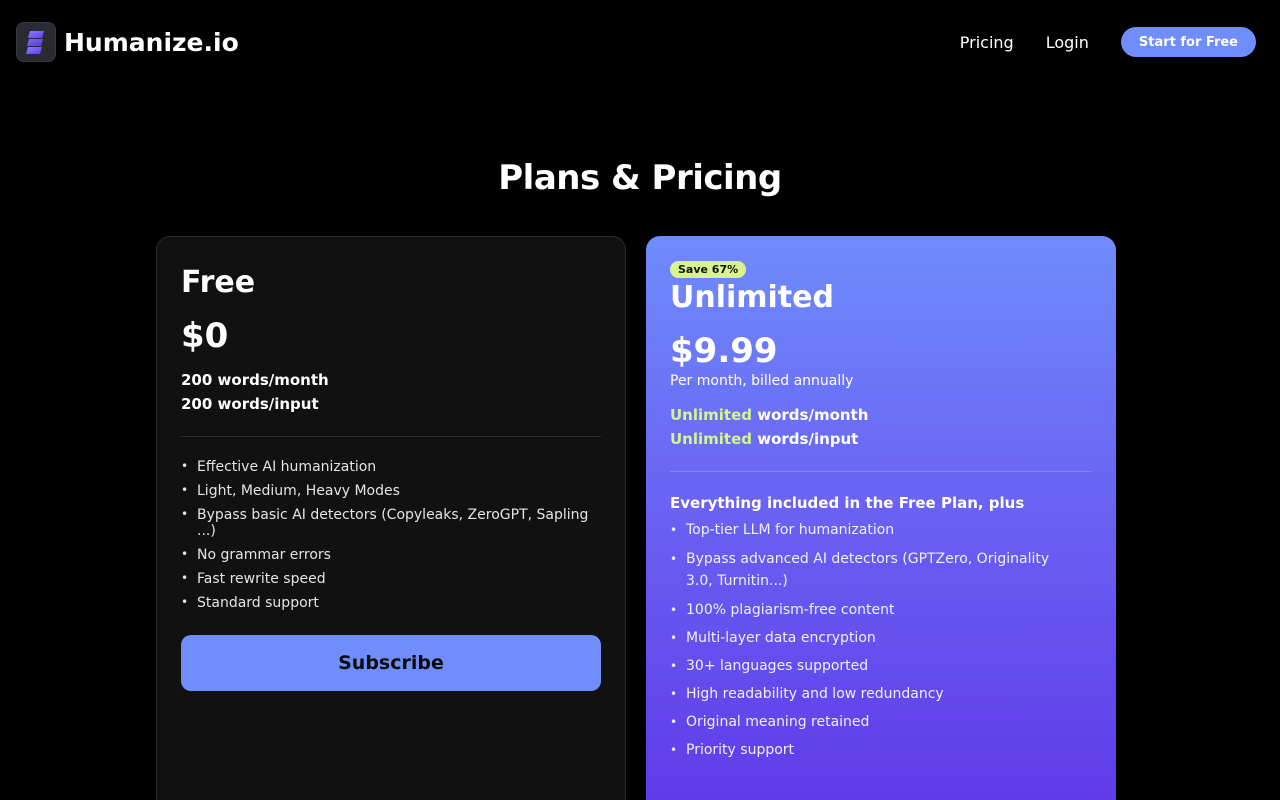 Image resolution: width=1280 pixels, height=800 pixels. I want to click on list-item: Original meaning retained, so click(881, 722).